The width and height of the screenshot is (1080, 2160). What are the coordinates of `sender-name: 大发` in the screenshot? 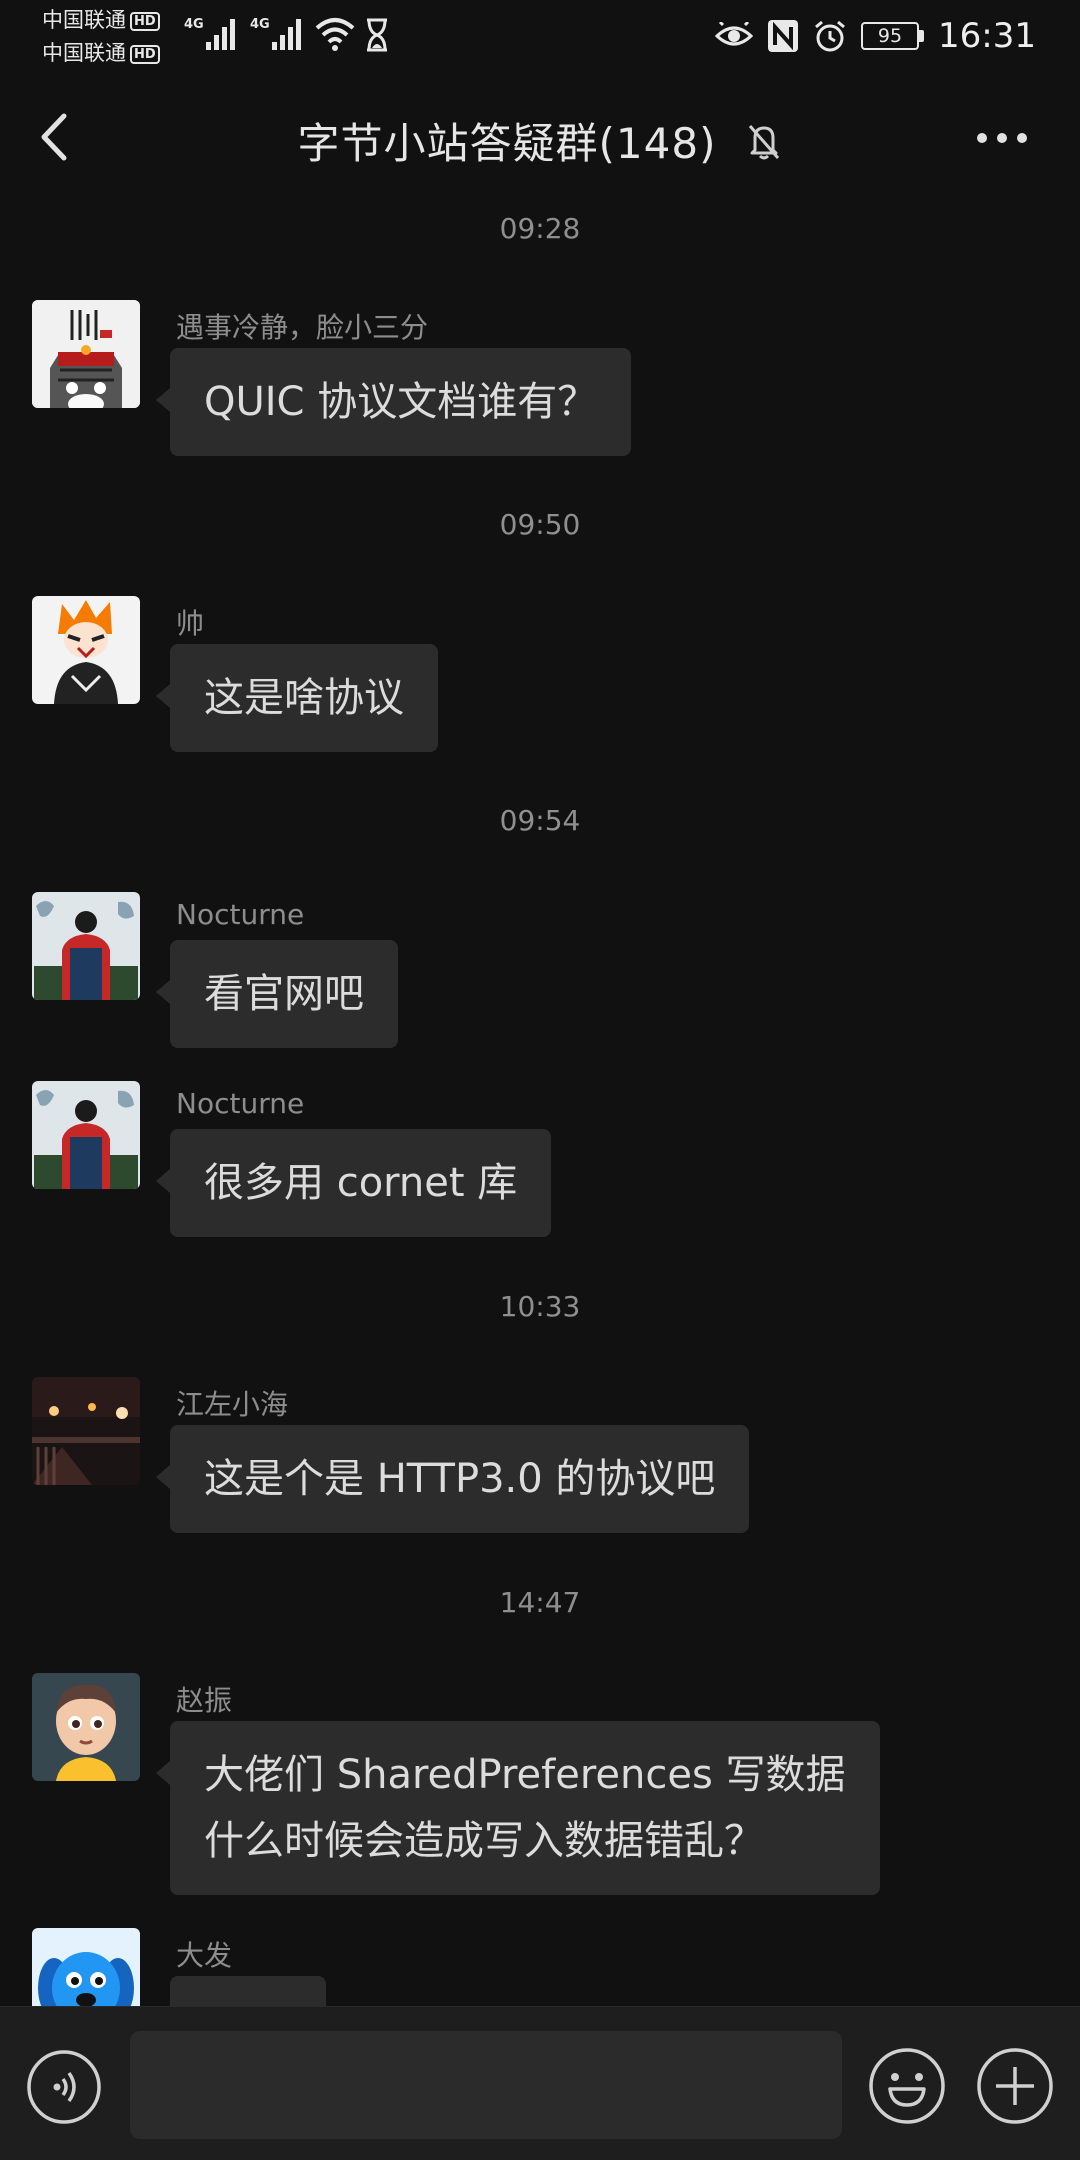 It's located at (204, 1955).